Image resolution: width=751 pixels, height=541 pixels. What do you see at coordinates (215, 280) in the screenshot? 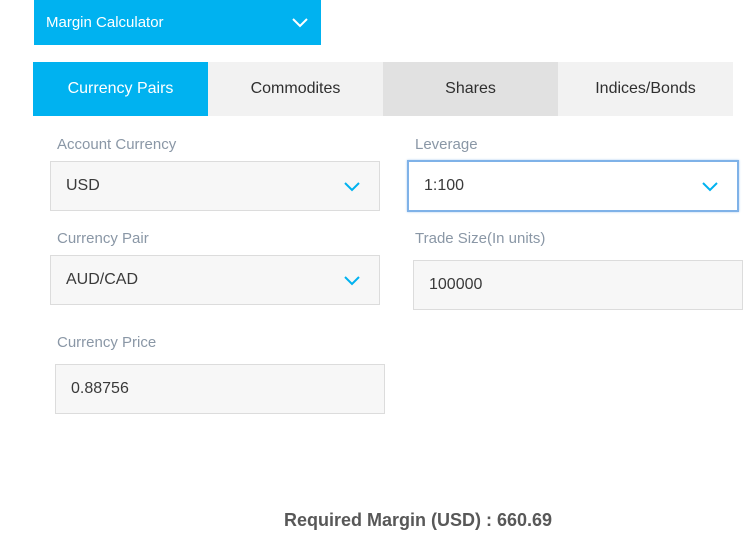
I see `currency-pair-select: AUD/CAD` at bounding box center [215, 280].